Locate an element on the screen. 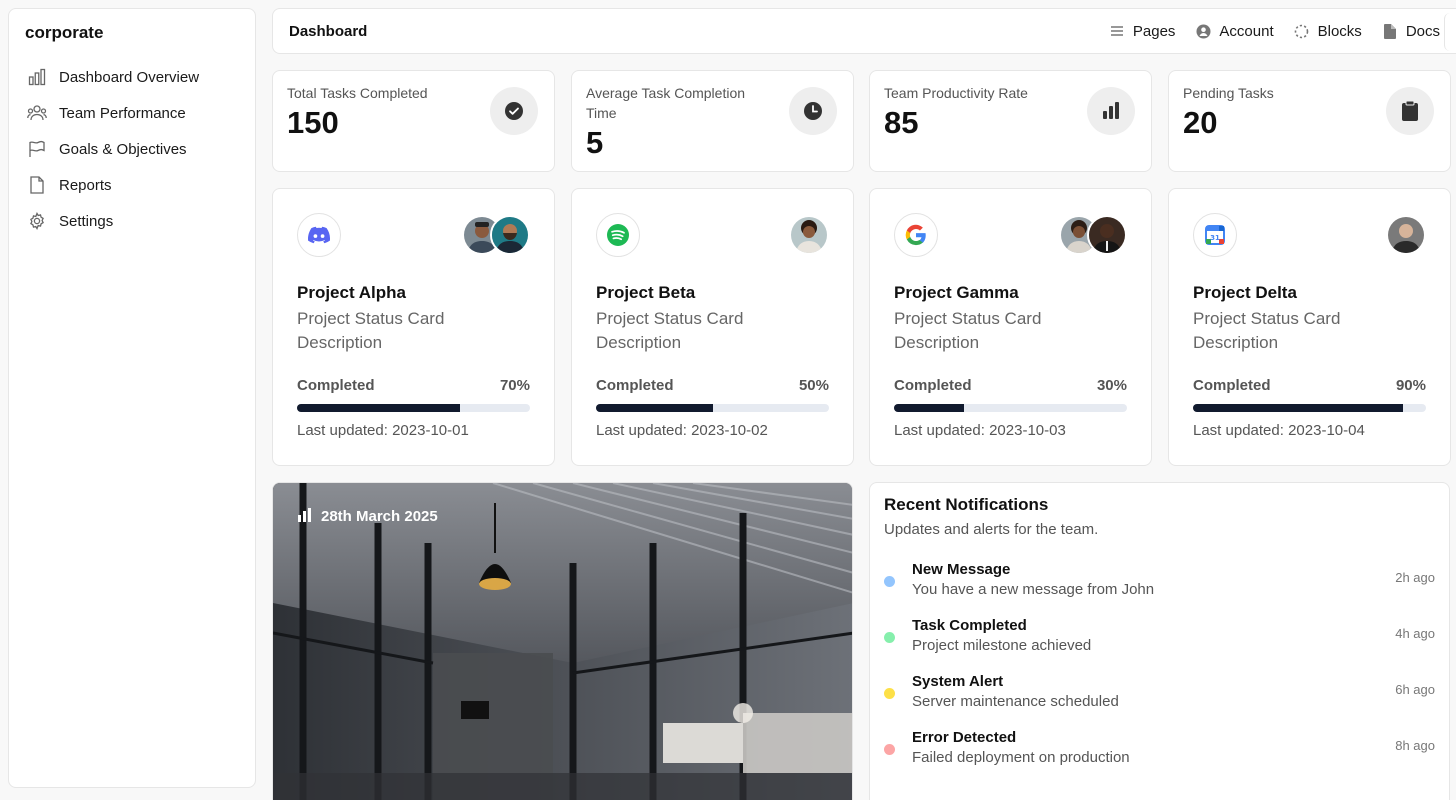  sidebar-item-reports: Reports is located at coordinates (132, 185).